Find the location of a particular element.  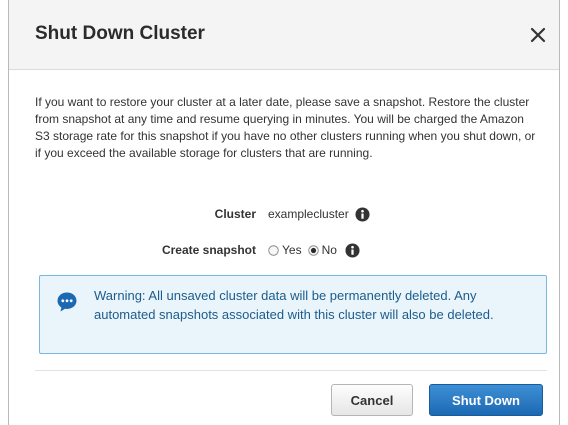

create-snapshot-label: Create snapshot is located at coordinates (208, 250).